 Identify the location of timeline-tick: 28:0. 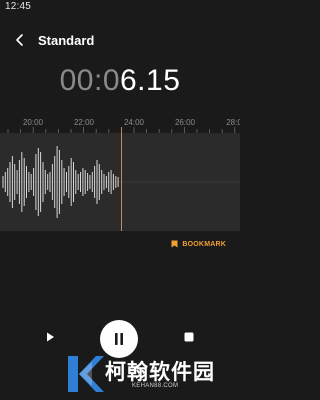
(233, 122).